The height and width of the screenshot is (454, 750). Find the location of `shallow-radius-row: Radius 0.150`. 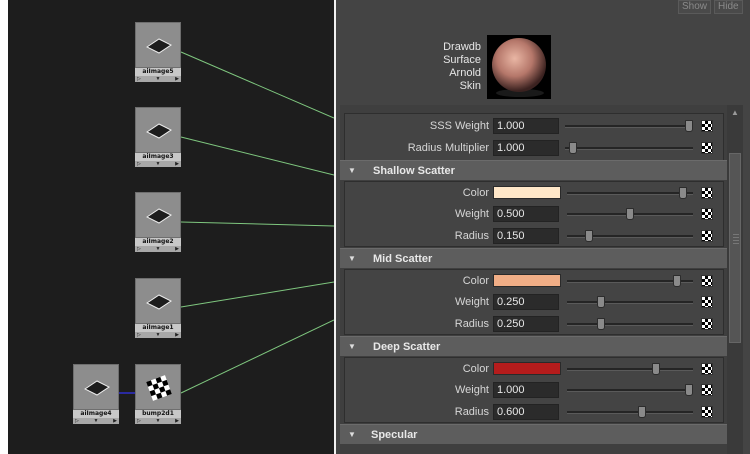

shallow-radius-row: Radius 0.150 is located at coordinates (535, 236).